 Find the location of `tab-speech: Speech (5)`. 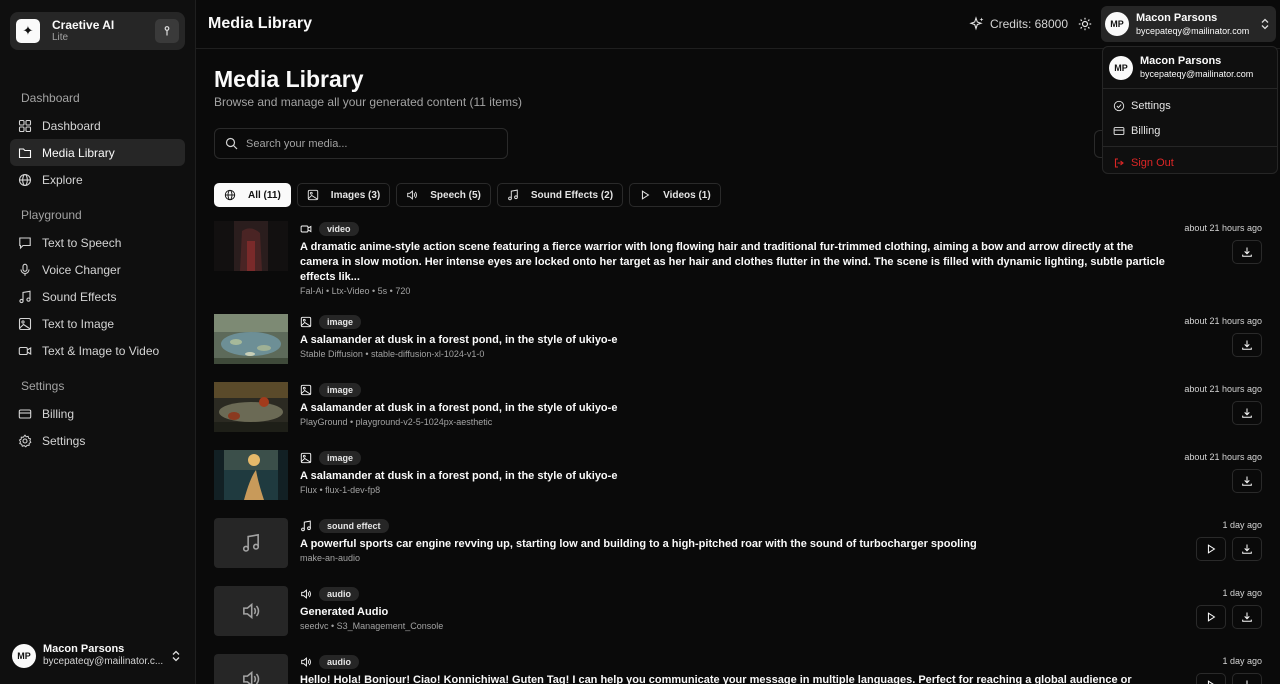

tab-speech: Speech (5) is located at coordinates (443, 195).